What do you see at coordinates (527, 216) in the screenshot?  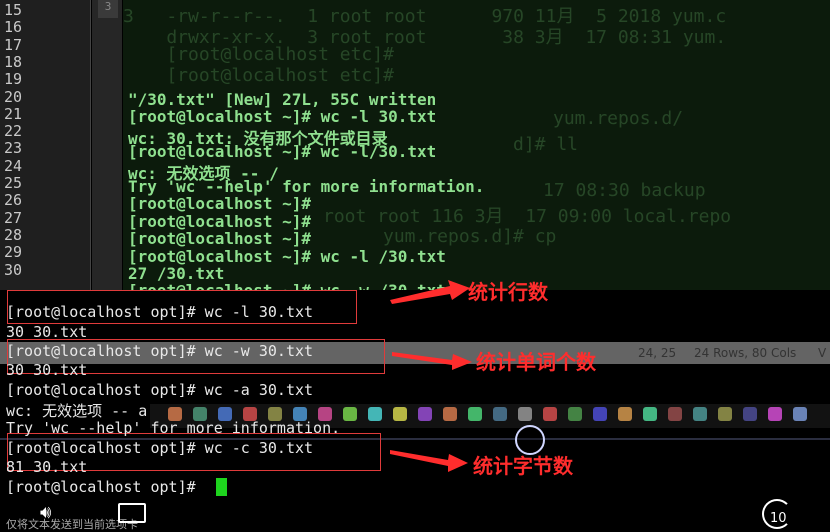 I see `ghost-text: root root 116 3月 17 09:00 local.repo` at bounding box center [527, 216].